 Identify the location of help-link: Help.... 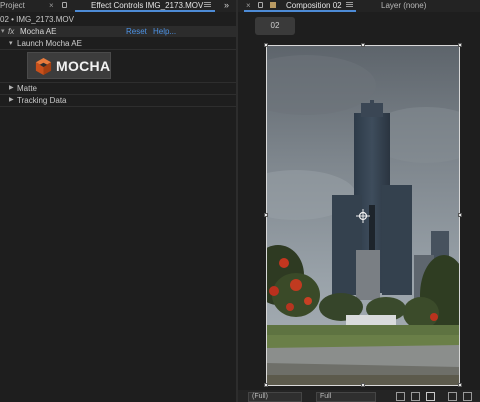
(164, 31).